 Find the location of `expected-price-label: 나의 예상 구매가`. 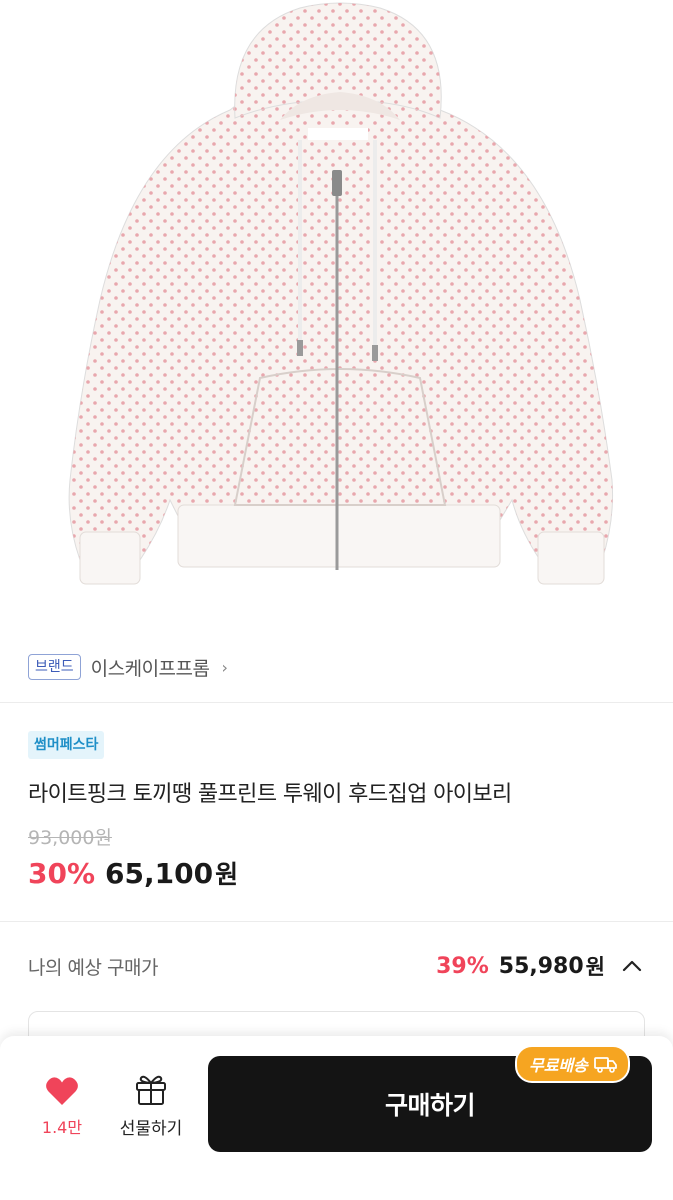

expected-price-label: 나의 예상 구매가 is located at coordinates (93, 968).